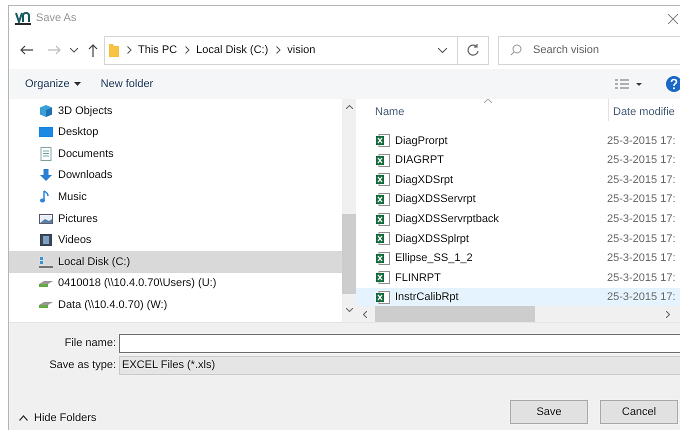 Image resolution: width=680 pixels, height=430 pixels. What do you see at coordinates (82, 366) in the screenshot?
I see `save-type-label: Save as type:` at bounding box center [82, 366].